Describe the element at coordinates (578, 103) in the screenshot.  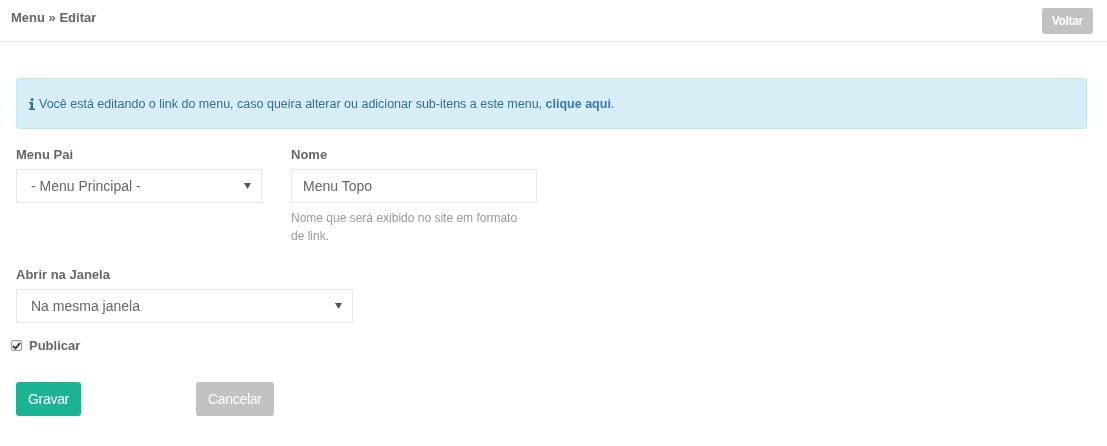
I see `link: clique aqui` at that location.